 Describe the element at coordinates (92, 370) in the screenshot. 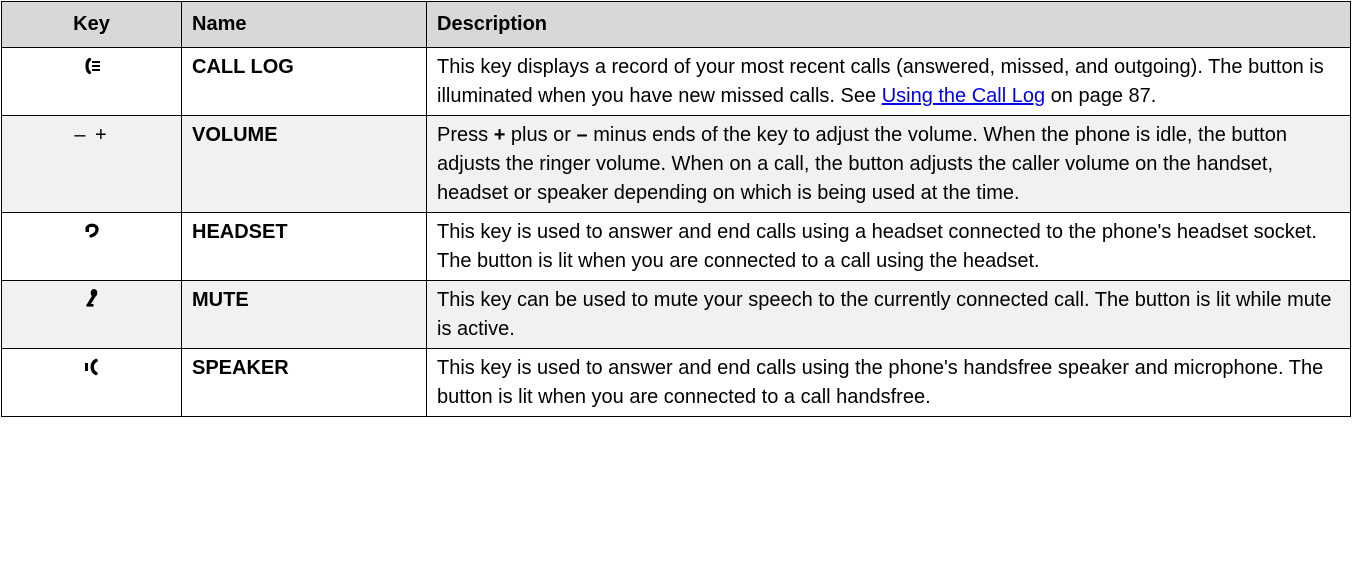

I see `speaker-icon` at that location.